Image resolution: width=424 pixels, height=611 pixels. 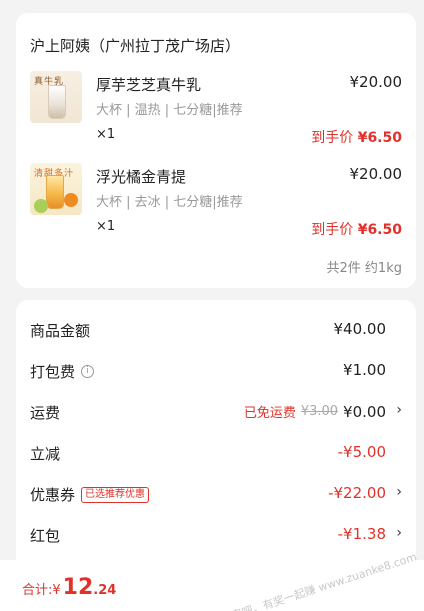 I want to click on fee-row-coupon: 优惠券 已选推荐优惠 -¥22.00 ›, so click(x=216, y=497).